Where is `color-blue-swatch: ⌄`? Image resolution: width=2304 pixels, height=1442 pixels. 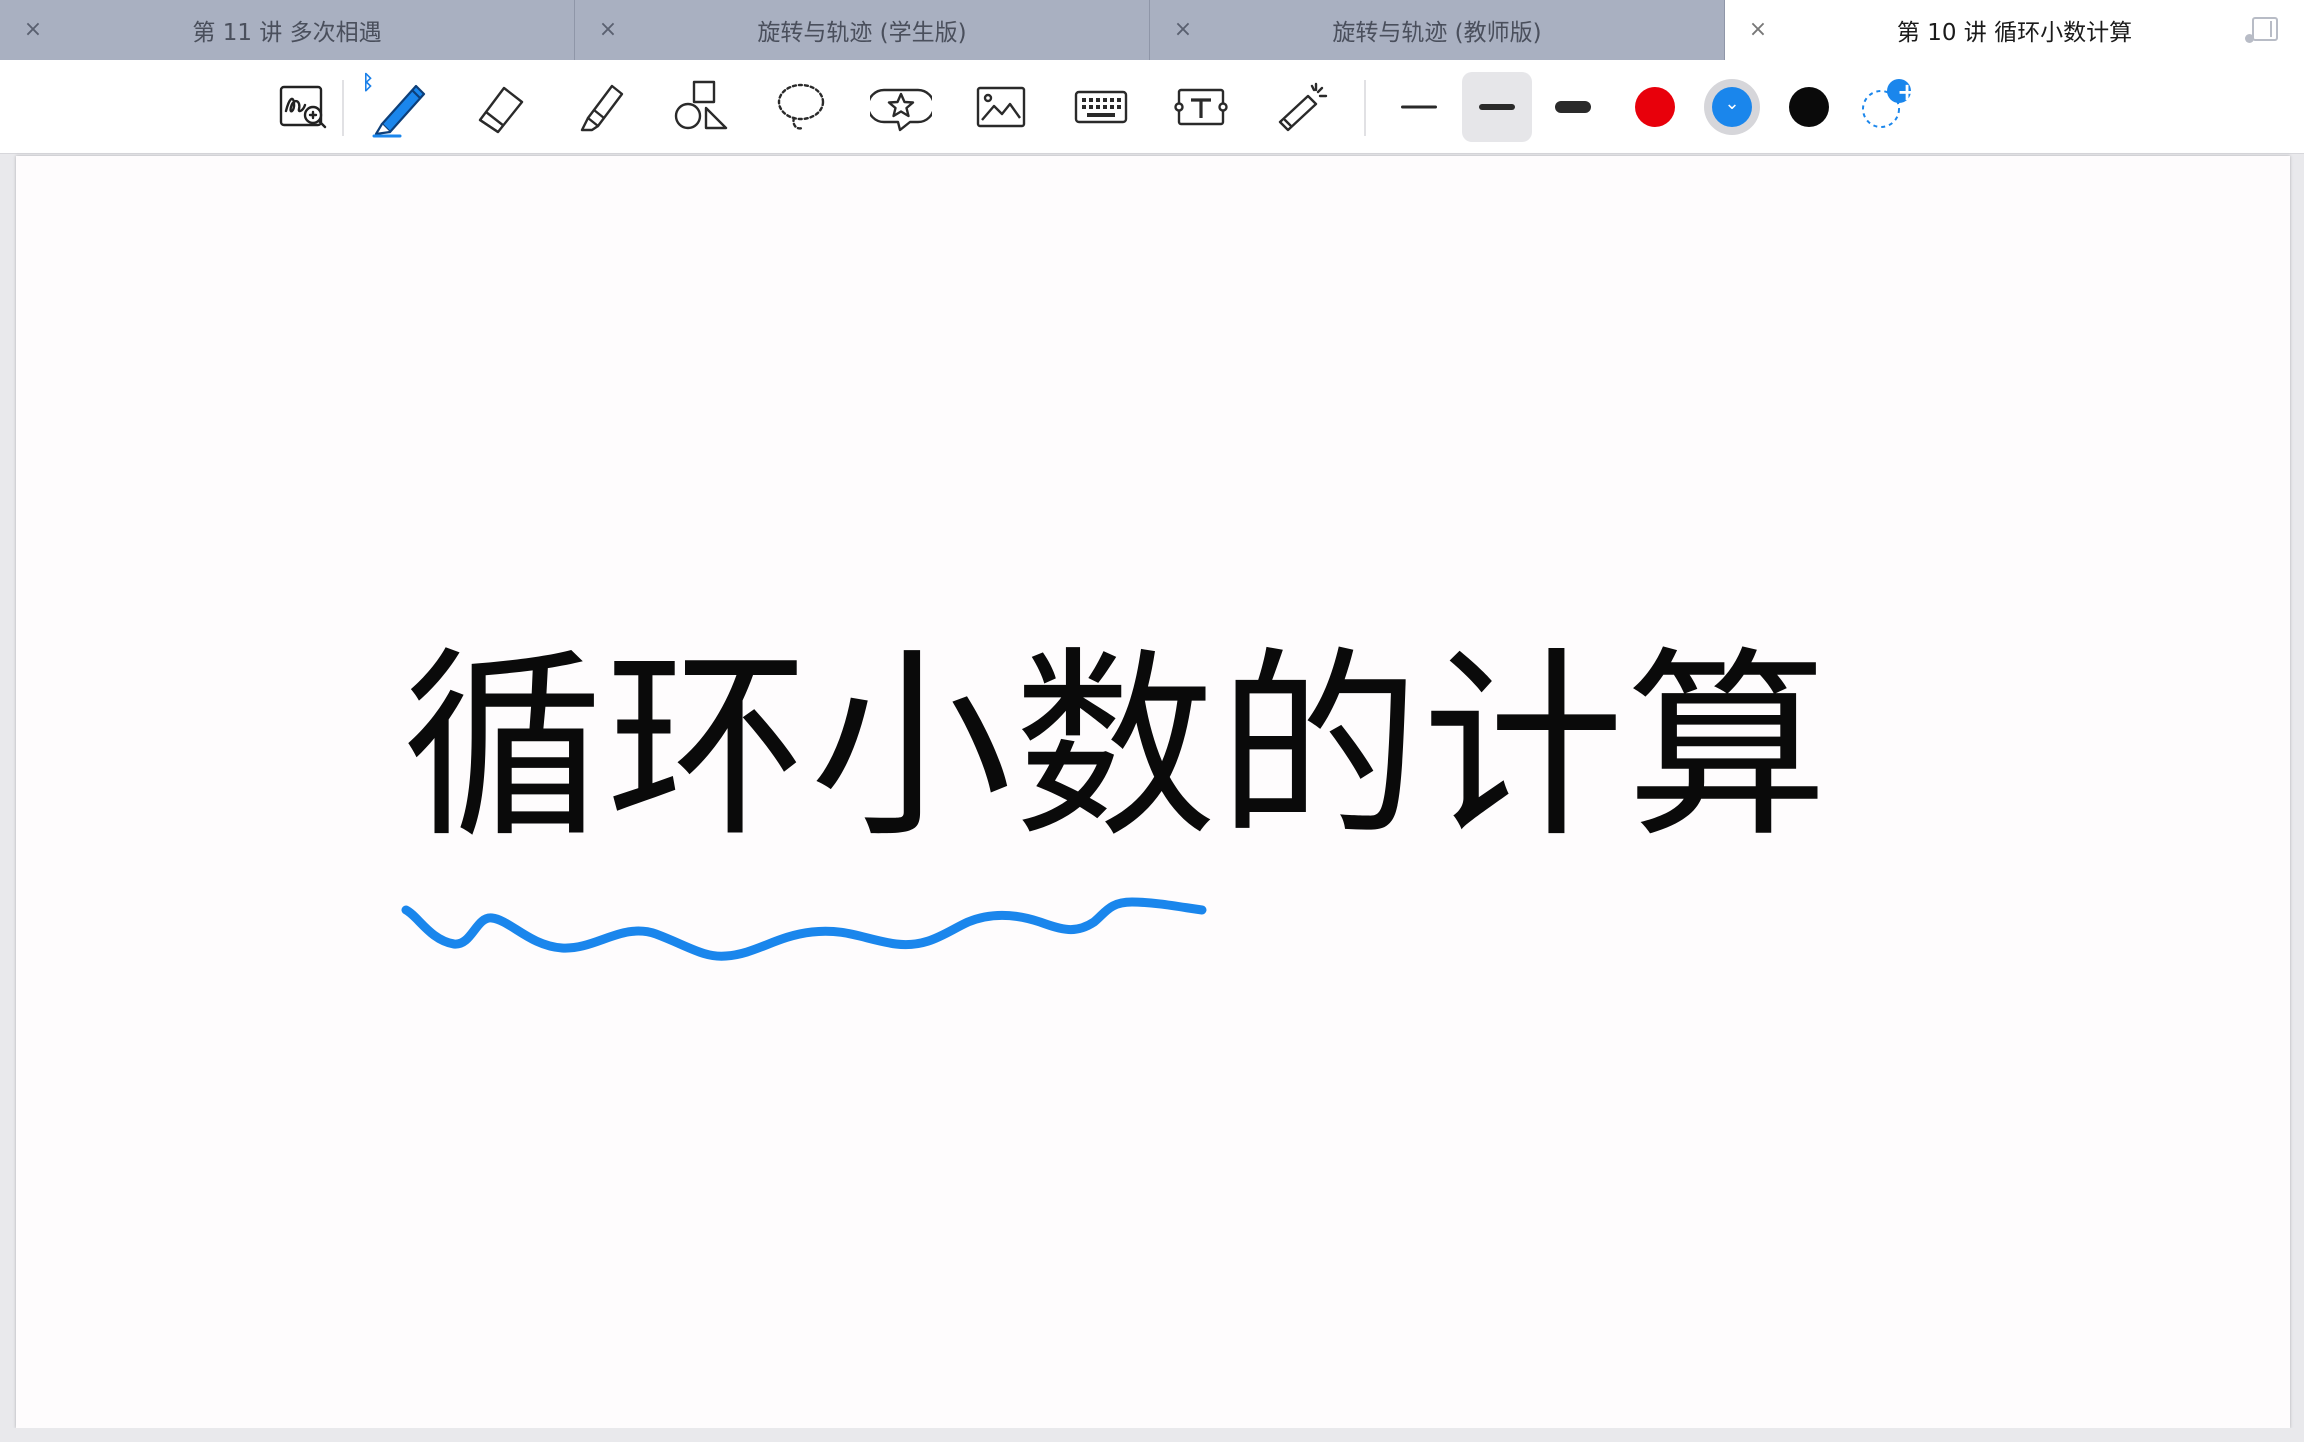 color-blue-swatch: ⌄ is located at coordinates (1732, 107).